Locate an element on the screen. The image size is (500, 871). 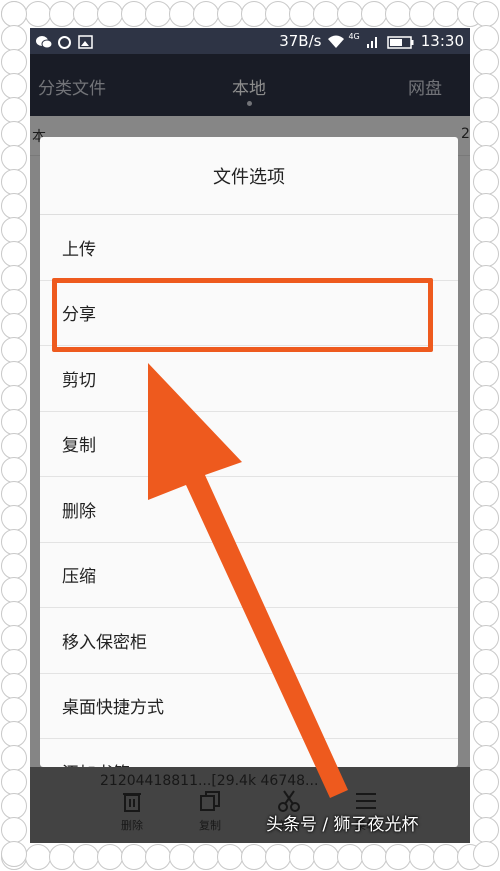
sync-icon is located at coordinates (64, 42).